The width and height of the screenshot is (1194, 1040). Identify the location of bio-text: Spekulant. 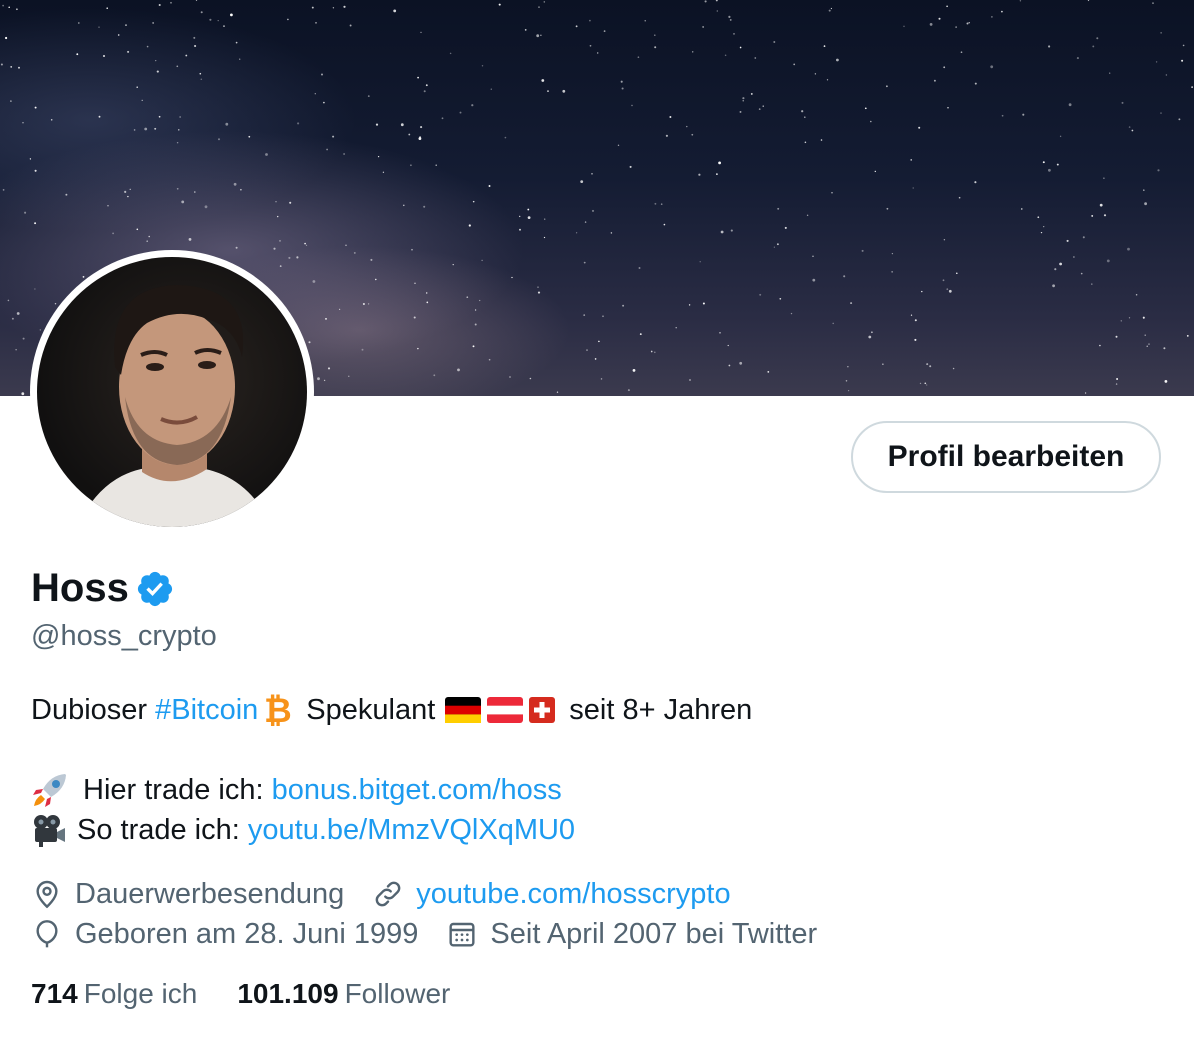
(371, 710).